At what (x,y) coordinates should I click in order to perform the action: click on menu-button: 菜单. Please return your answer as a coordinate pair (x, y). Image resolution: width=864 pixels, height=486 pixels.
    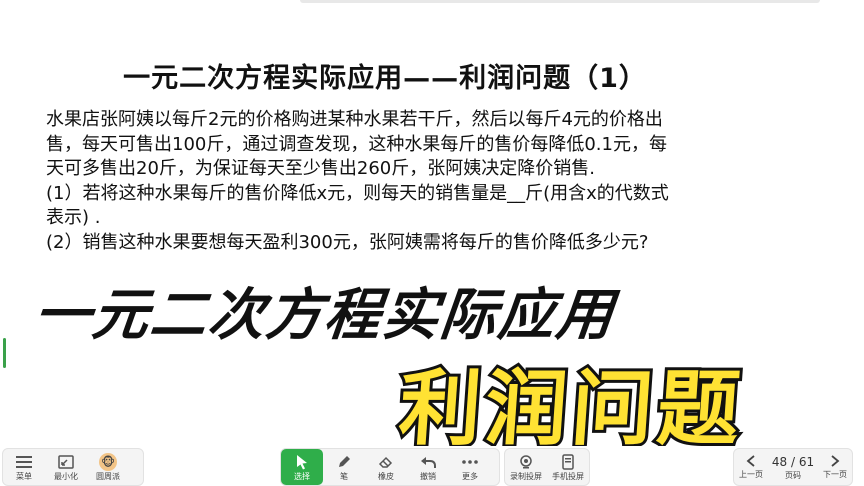
    Looking at the image, I should click on (24, 467).